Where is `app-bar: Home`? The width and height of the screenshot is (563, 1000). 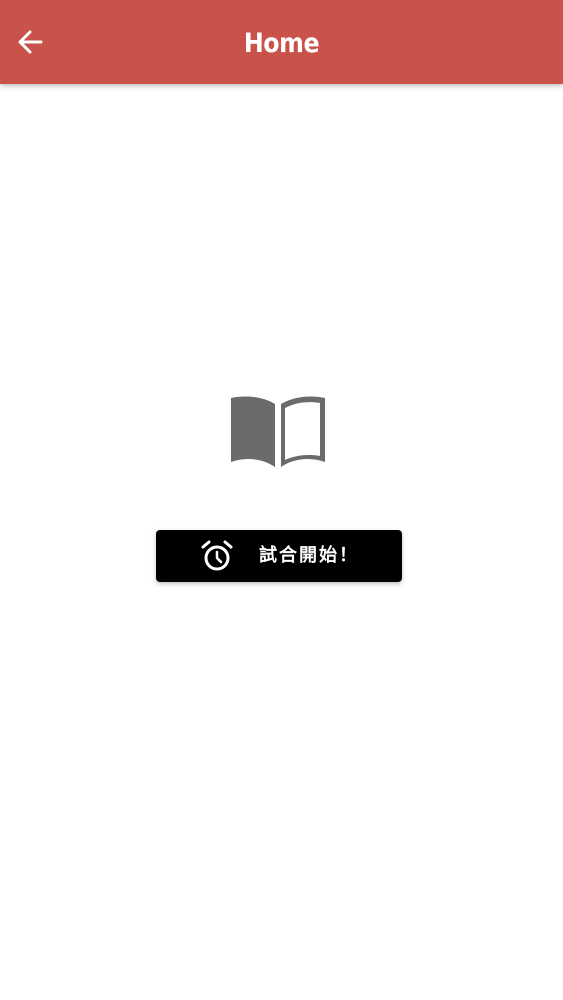 app-bar: Home is located at coordinates (281, 42).